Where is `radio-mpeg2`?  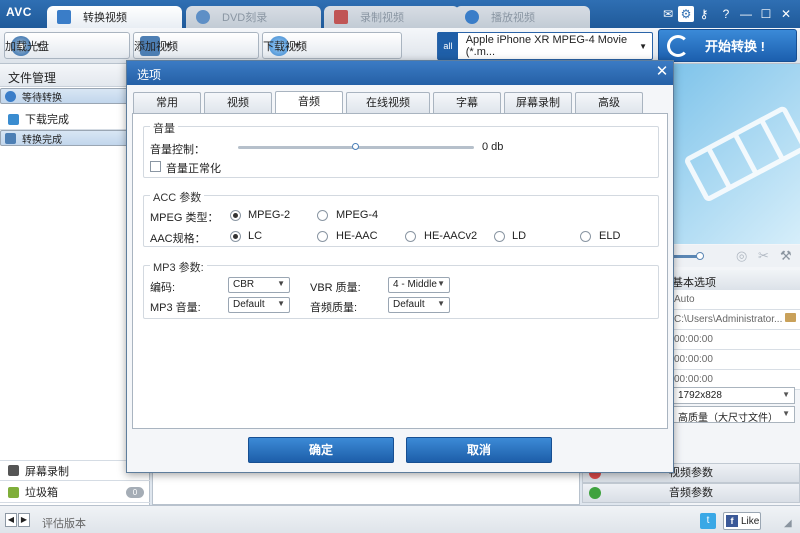
radio-mpeg2 is located at coordinates (235, 215).